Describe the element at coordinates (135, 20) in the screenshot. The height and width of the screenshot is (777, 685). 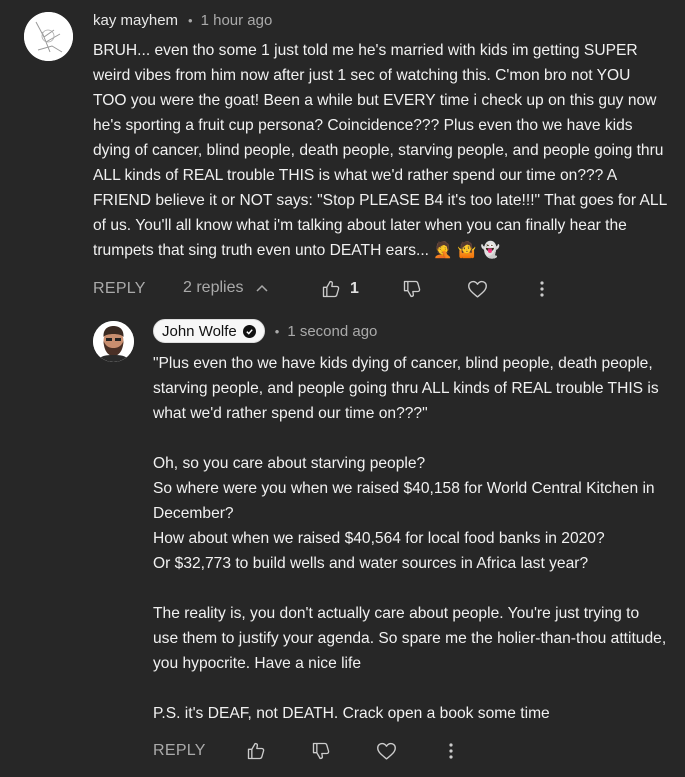
I see `comment-author: kay mayhem` at that location.